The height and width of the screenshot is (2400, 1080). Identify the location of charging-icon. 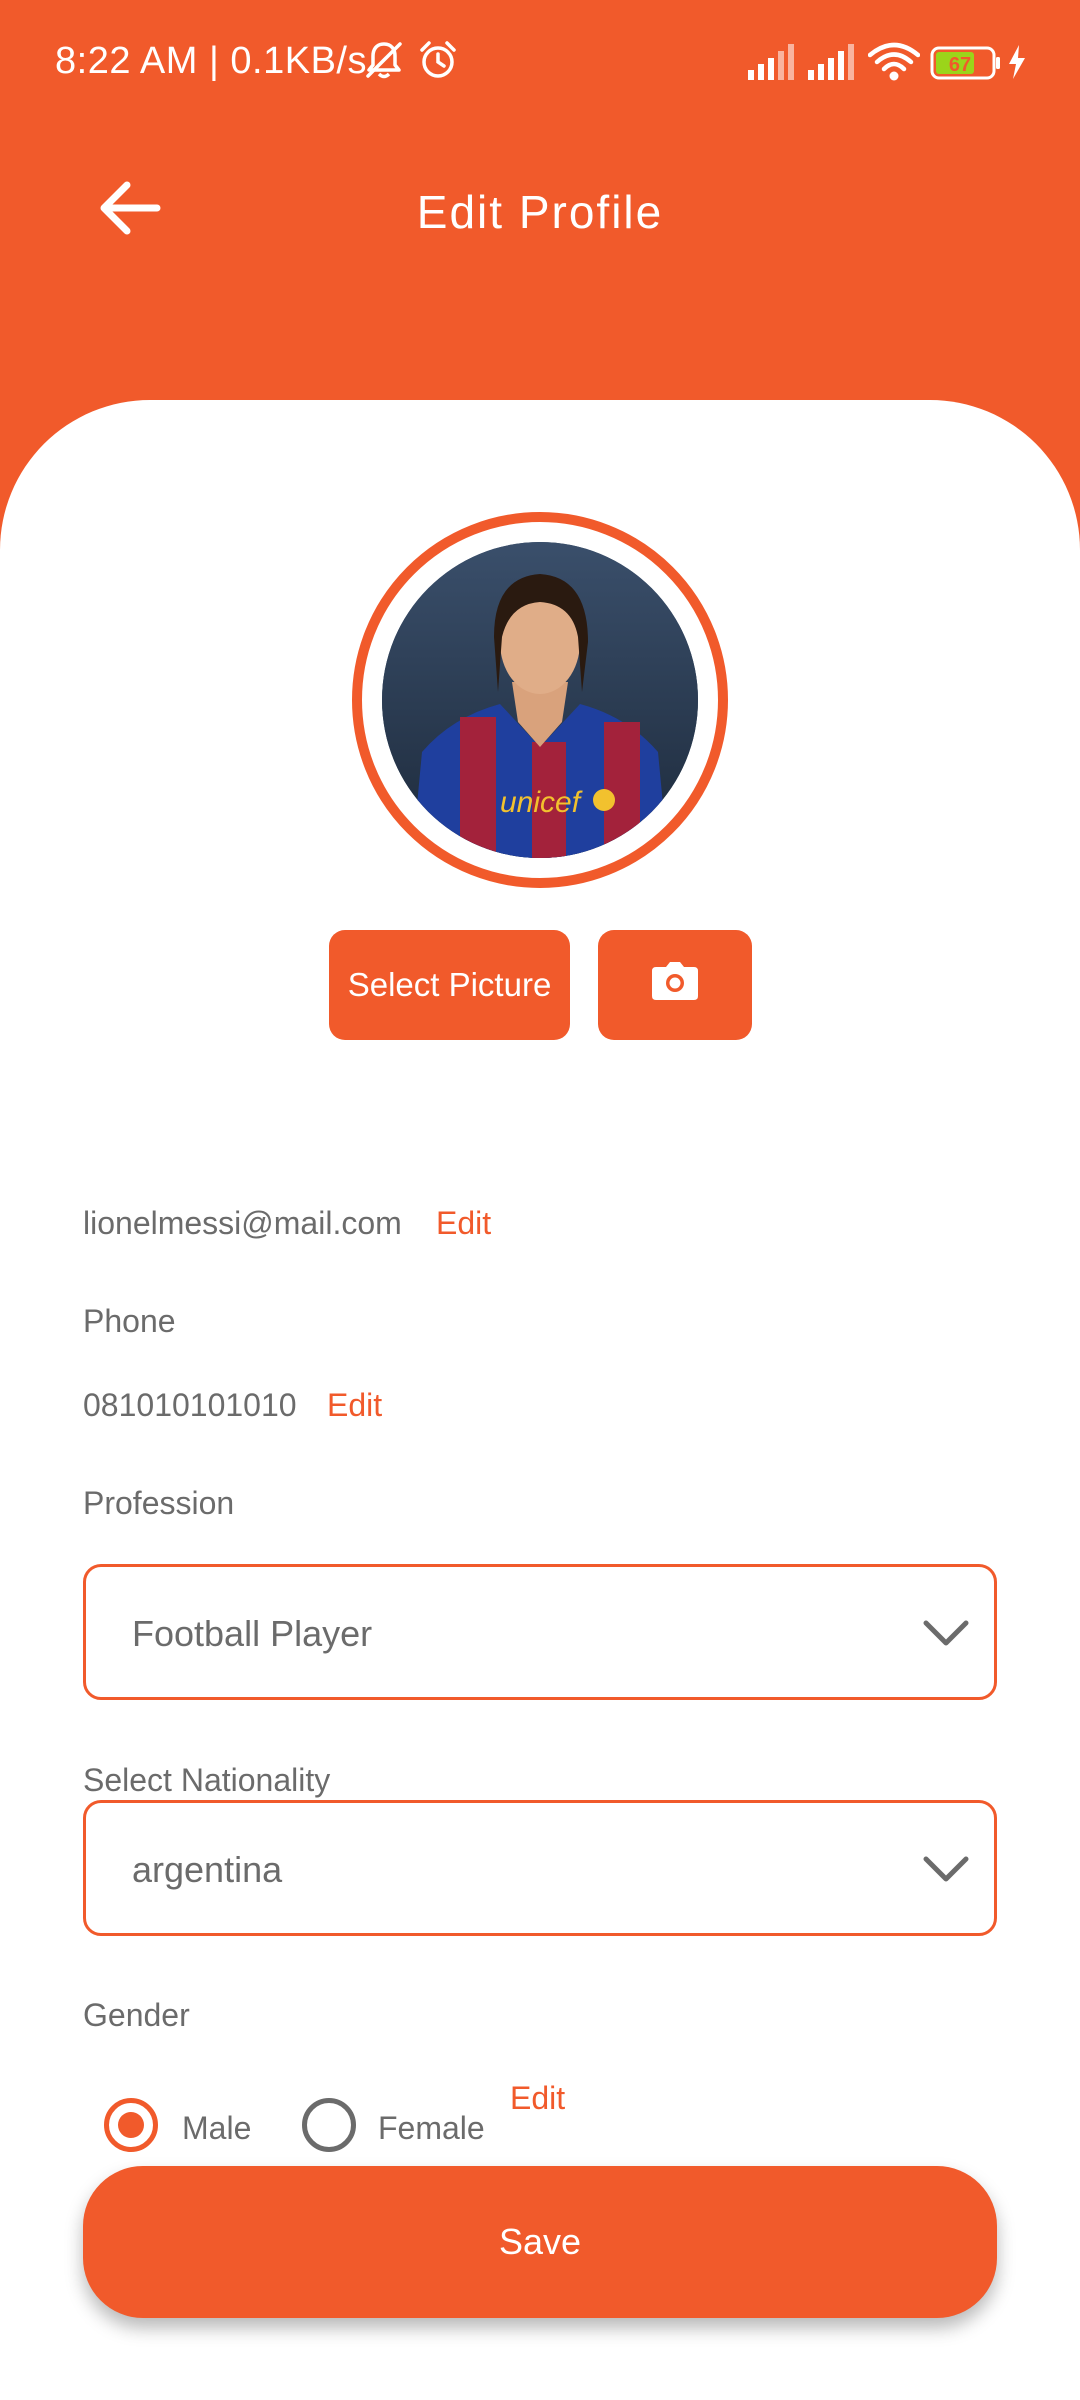
(1017, 64).